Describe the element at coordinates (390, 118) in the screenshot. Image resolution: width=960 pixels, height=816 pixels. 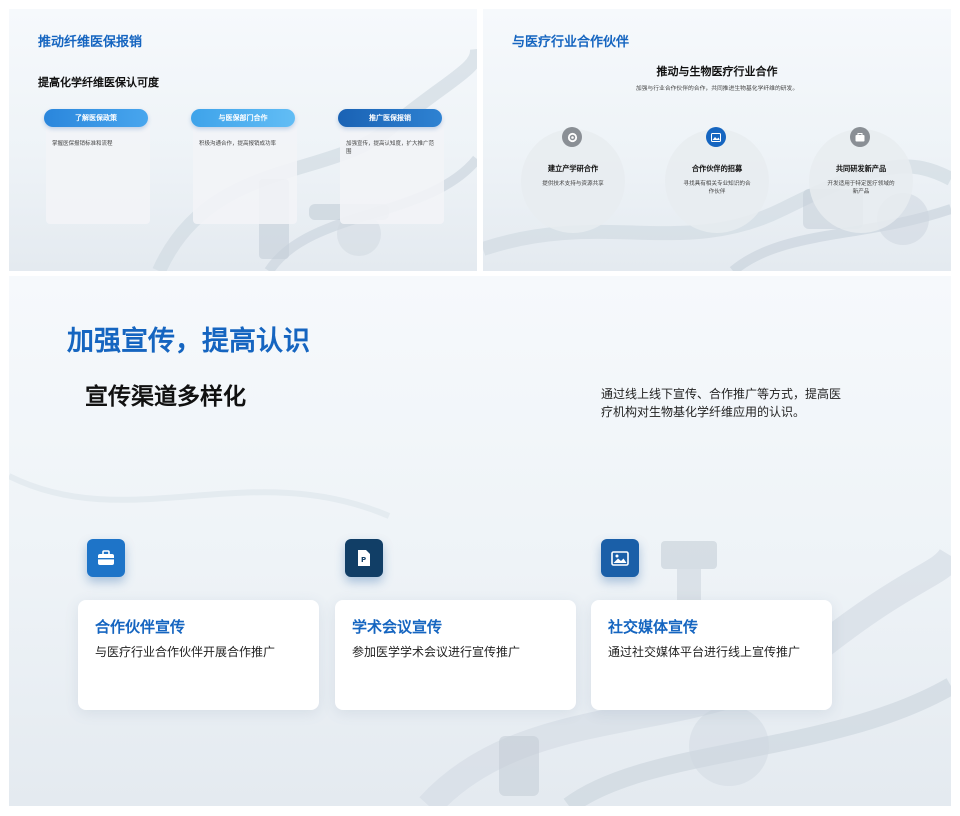
I see `promotion-label: 推广医保报销` at that location.